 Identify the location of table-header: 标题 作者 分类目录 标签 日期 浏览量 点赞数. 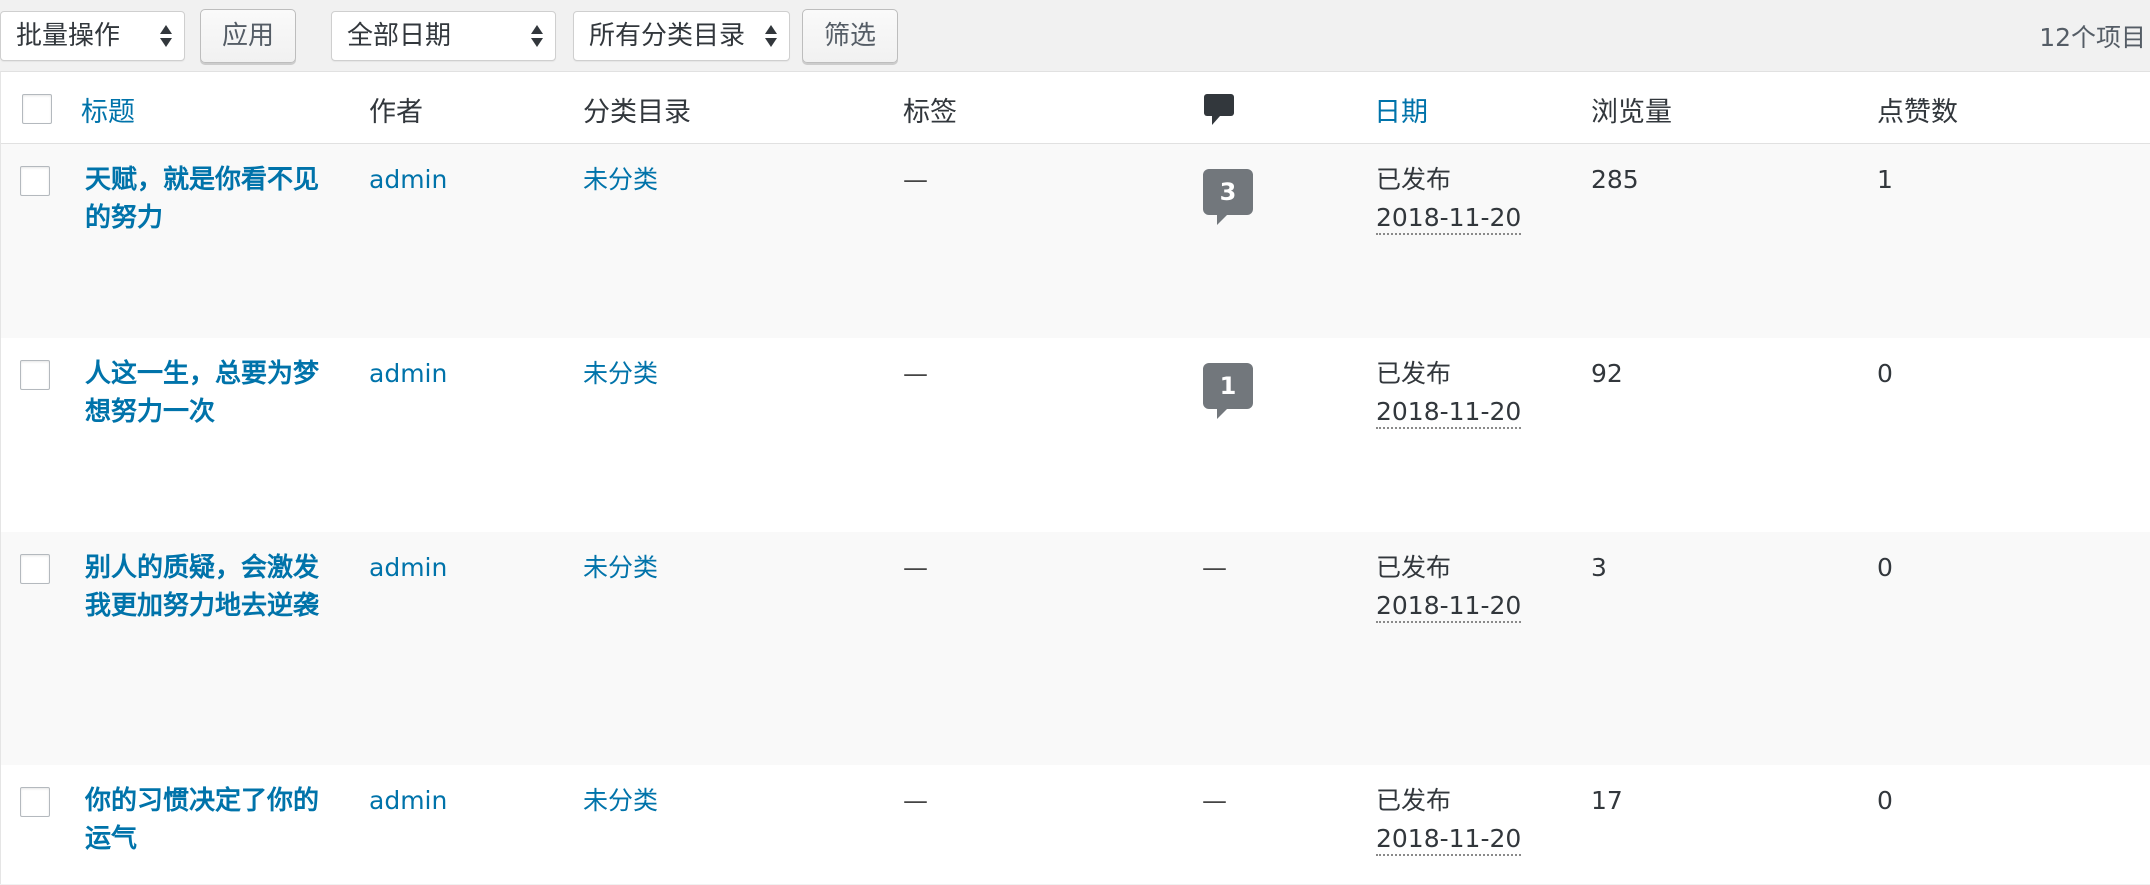
(1075, 108).